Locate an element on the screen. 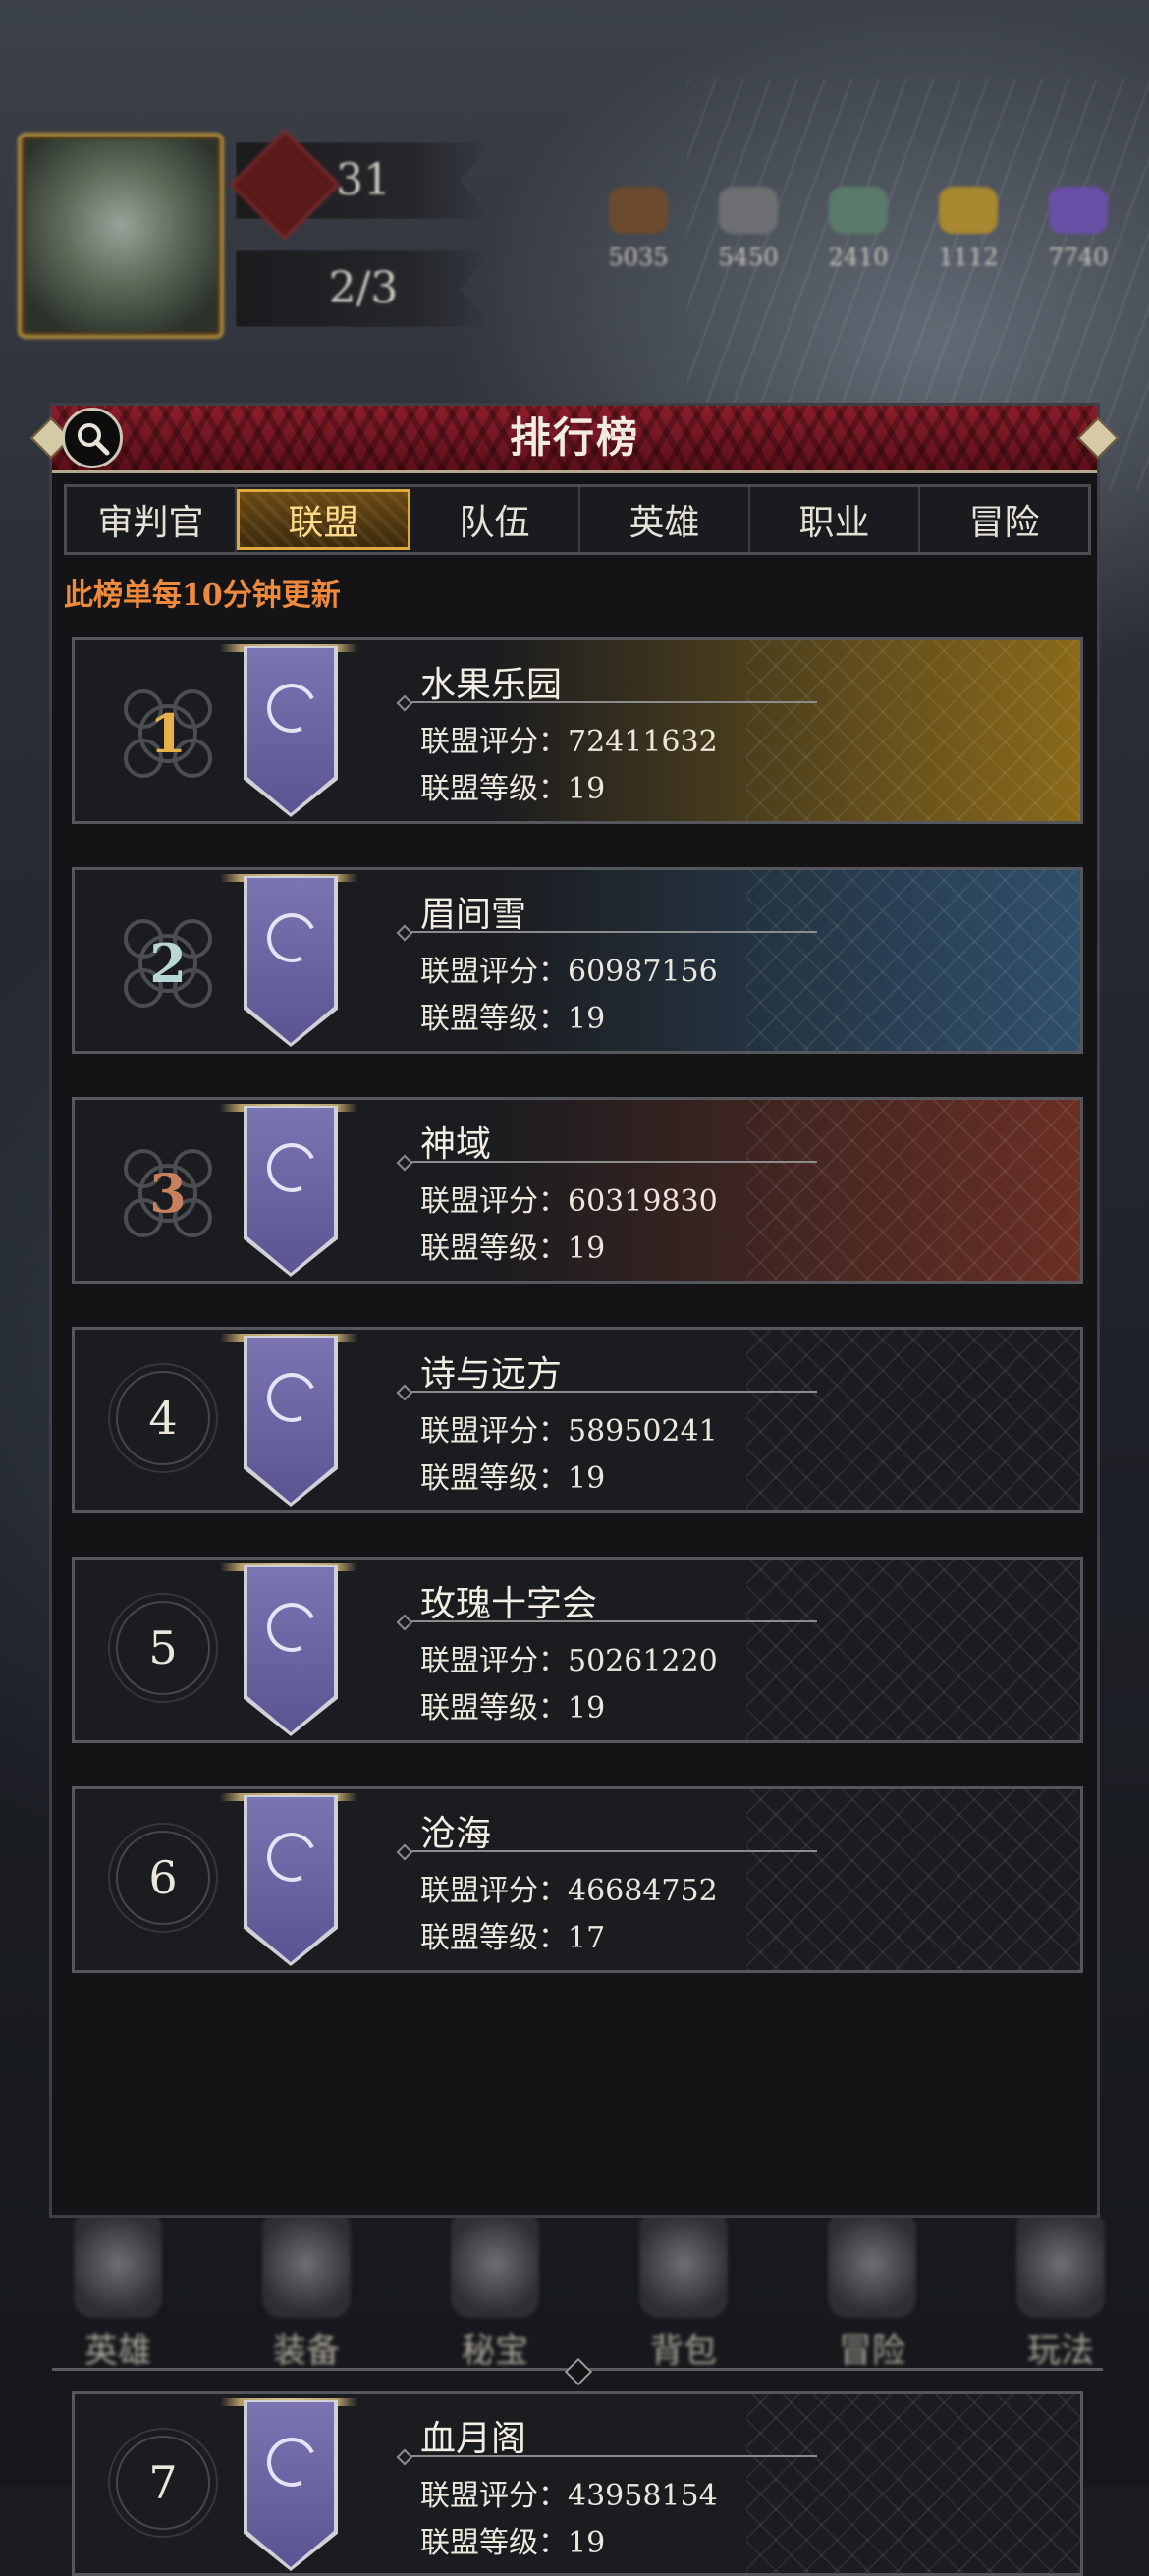  rank-number: 7 is located at coordinates (163, 2483).